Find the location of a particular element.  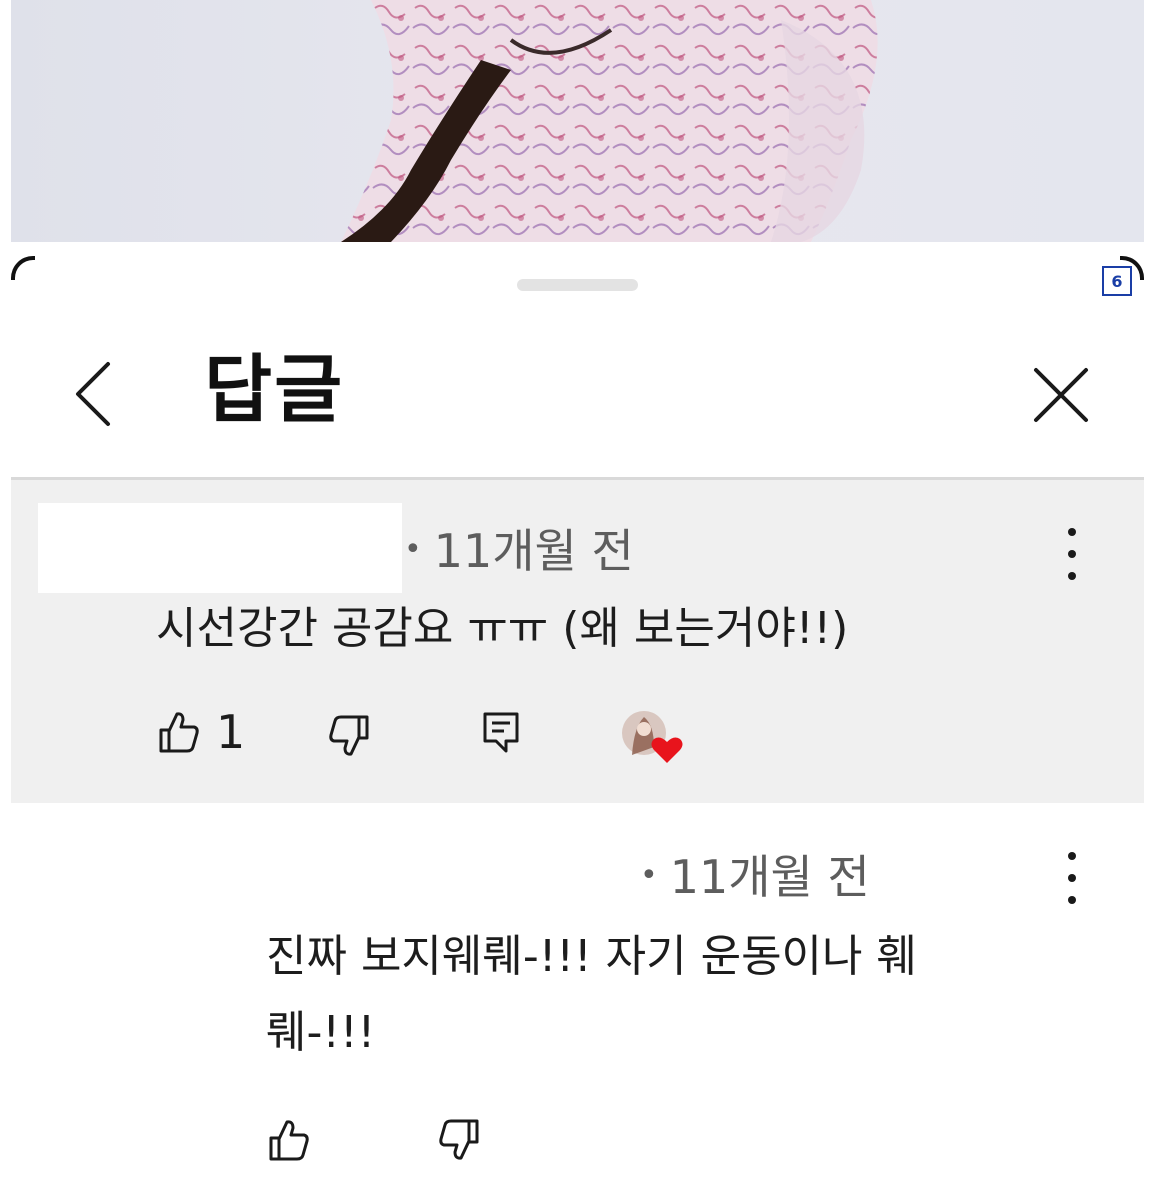

reply-time: 11개월 전 is located at coordinates (769, 877).